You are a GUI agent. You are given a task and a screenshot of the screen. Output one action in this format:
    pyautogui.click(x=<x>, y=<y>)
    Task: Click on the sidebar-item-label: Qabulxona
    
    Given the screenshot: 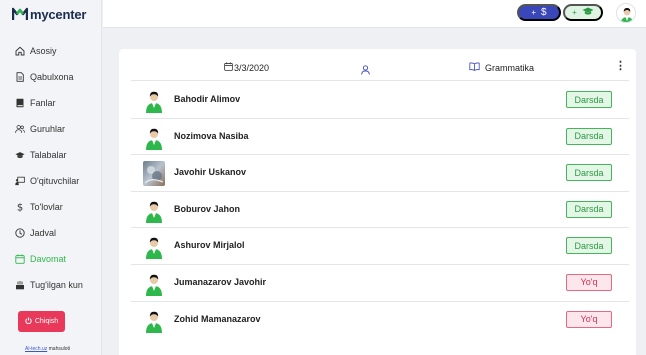 What is the action you would take?
    pyautogui.click(x=52, y=77)
    